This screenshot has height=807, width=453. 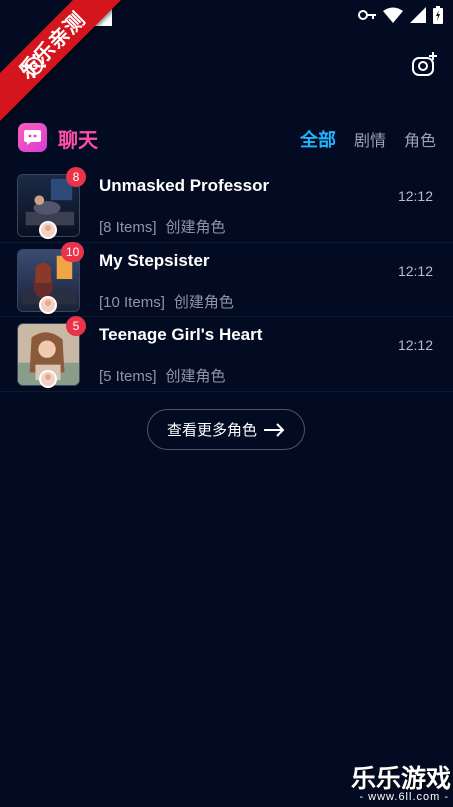 What do you see at coordinates (420, 139) in the screenshot?
I see `tab-character: 角色` at bounding box center [420, 139].